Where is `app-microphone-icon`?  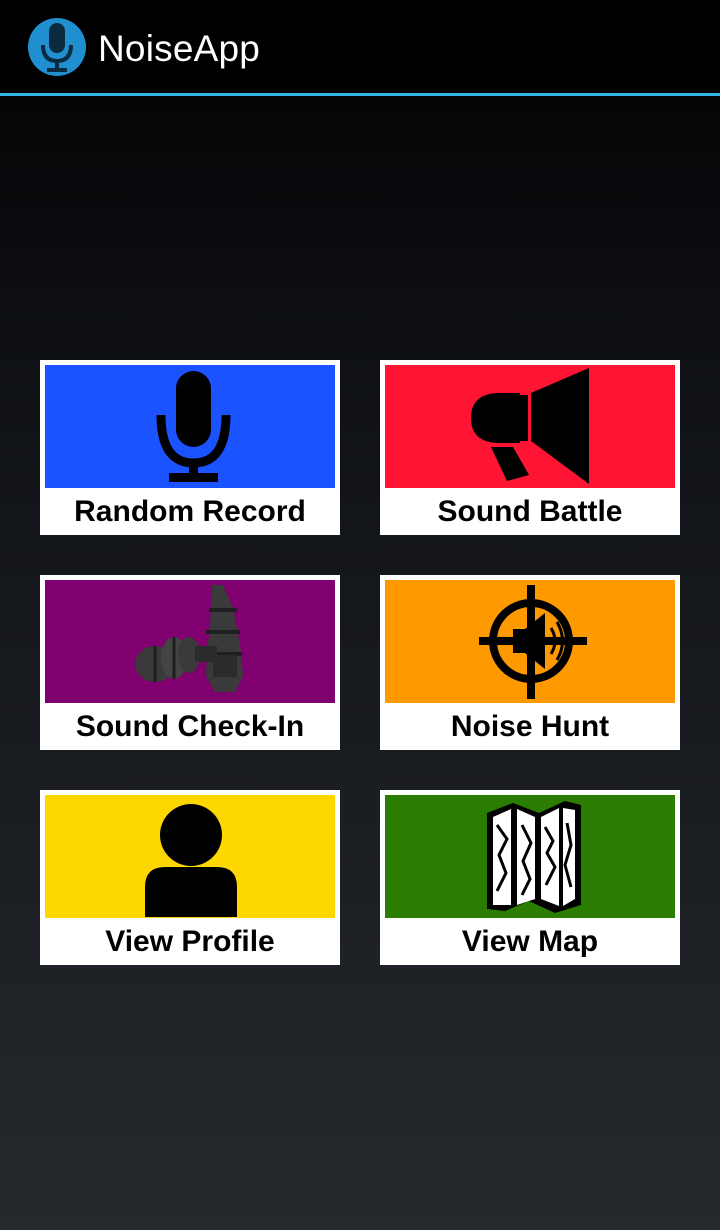
app-microphone-icon is located at coordinates (57, 47).